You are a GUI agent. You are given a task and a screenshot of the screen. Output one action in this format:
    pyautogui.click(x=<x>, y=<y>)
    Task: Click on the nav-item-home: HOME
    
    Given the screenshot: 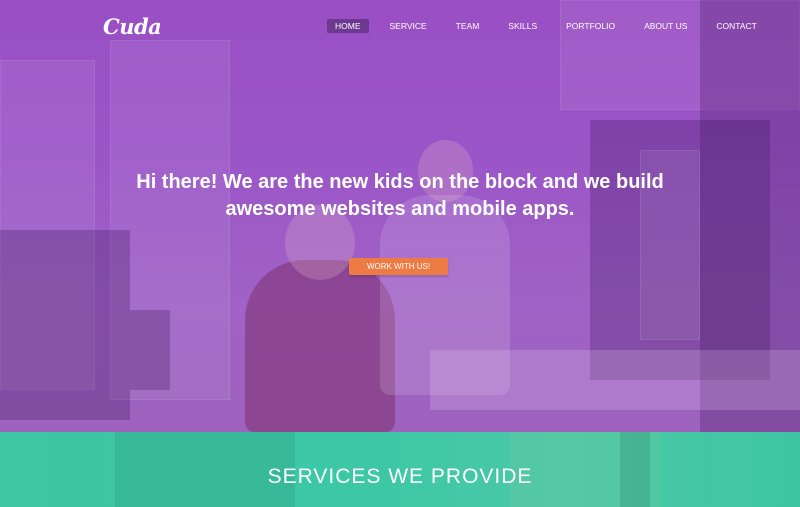 What is the action you would take?
    pyautogui.click(x=348, y=26)
    